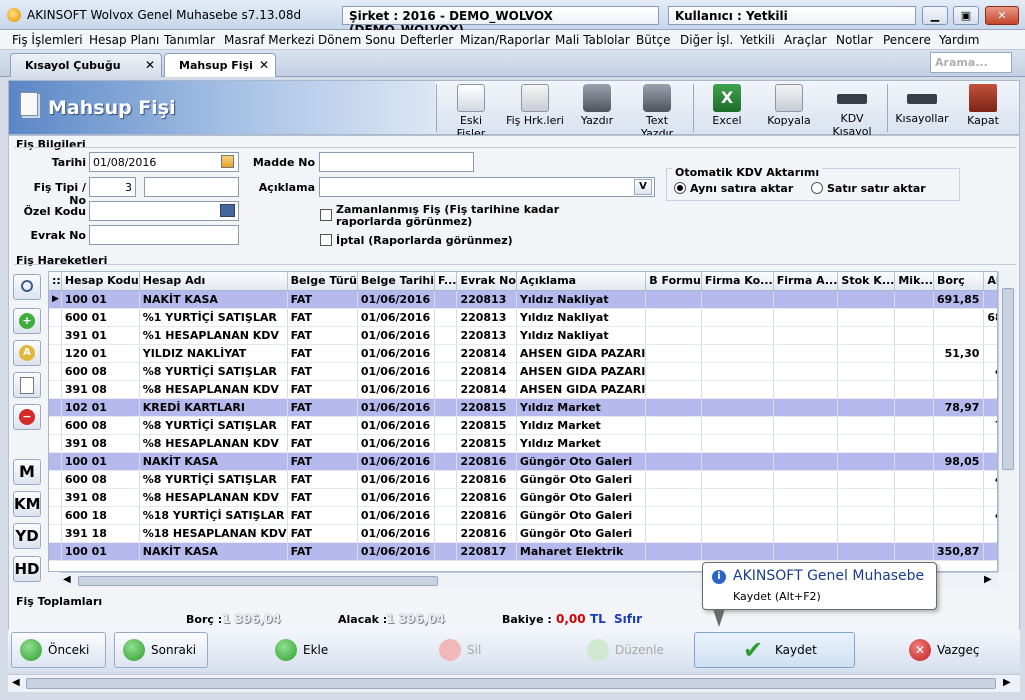 Image resolution: width=1025 pixels, height=700 pixels. Describe the element at coordinates (322, 281) in the screenshot. I see `column-header: Belge Türü` at that location.